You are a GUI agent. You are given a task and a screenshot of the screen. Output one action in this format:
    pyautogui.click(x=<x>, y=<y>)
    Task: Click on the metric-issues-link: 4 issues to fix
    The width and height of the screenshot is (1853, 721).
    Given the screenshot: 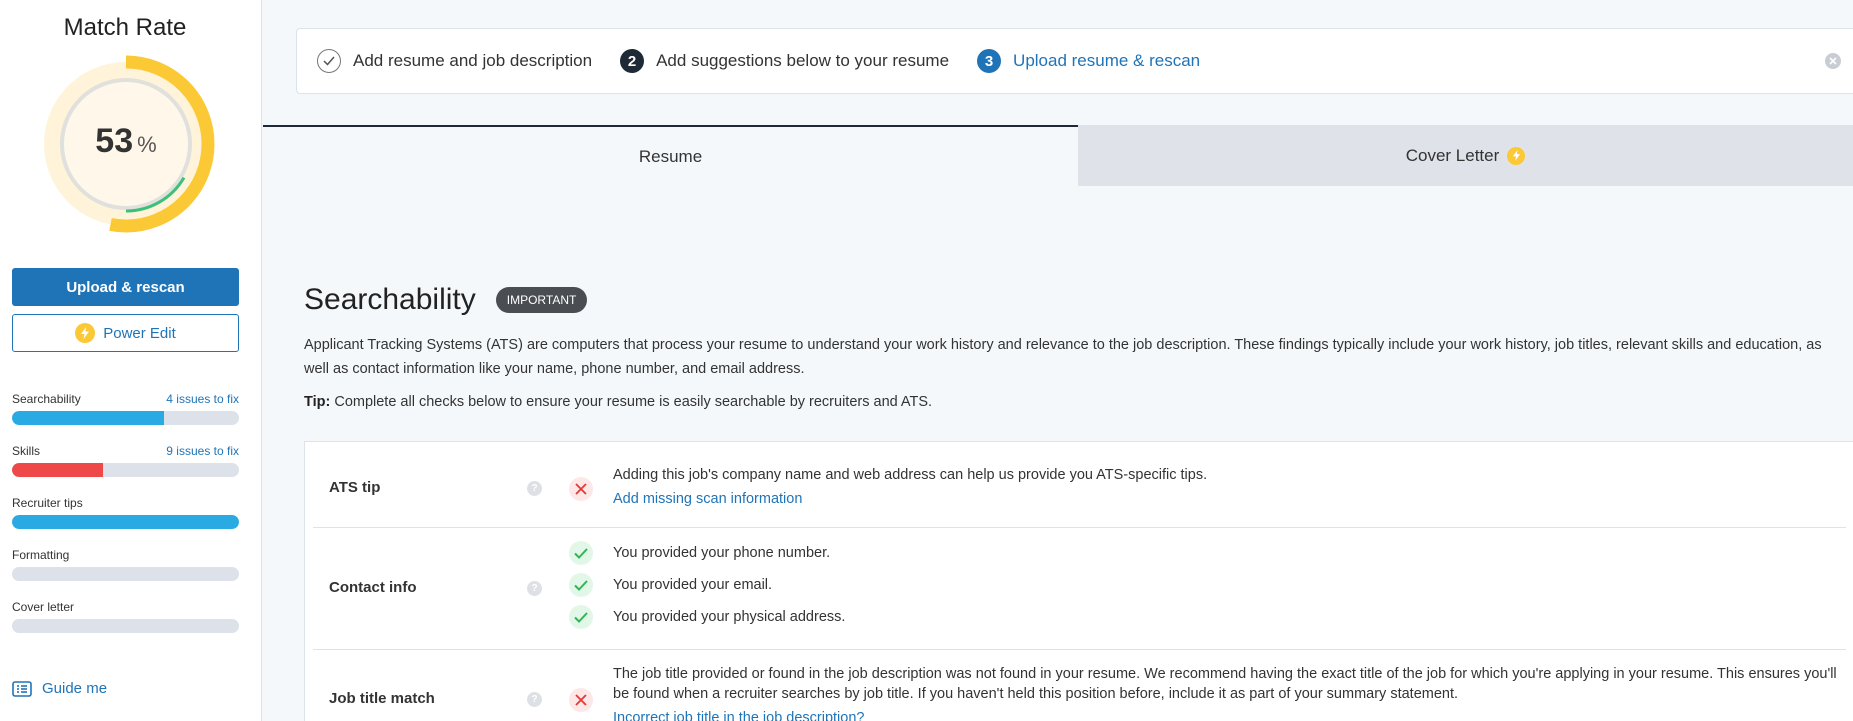 What is the action you would take?
    pyautogui.click(x=202, y=399)
    